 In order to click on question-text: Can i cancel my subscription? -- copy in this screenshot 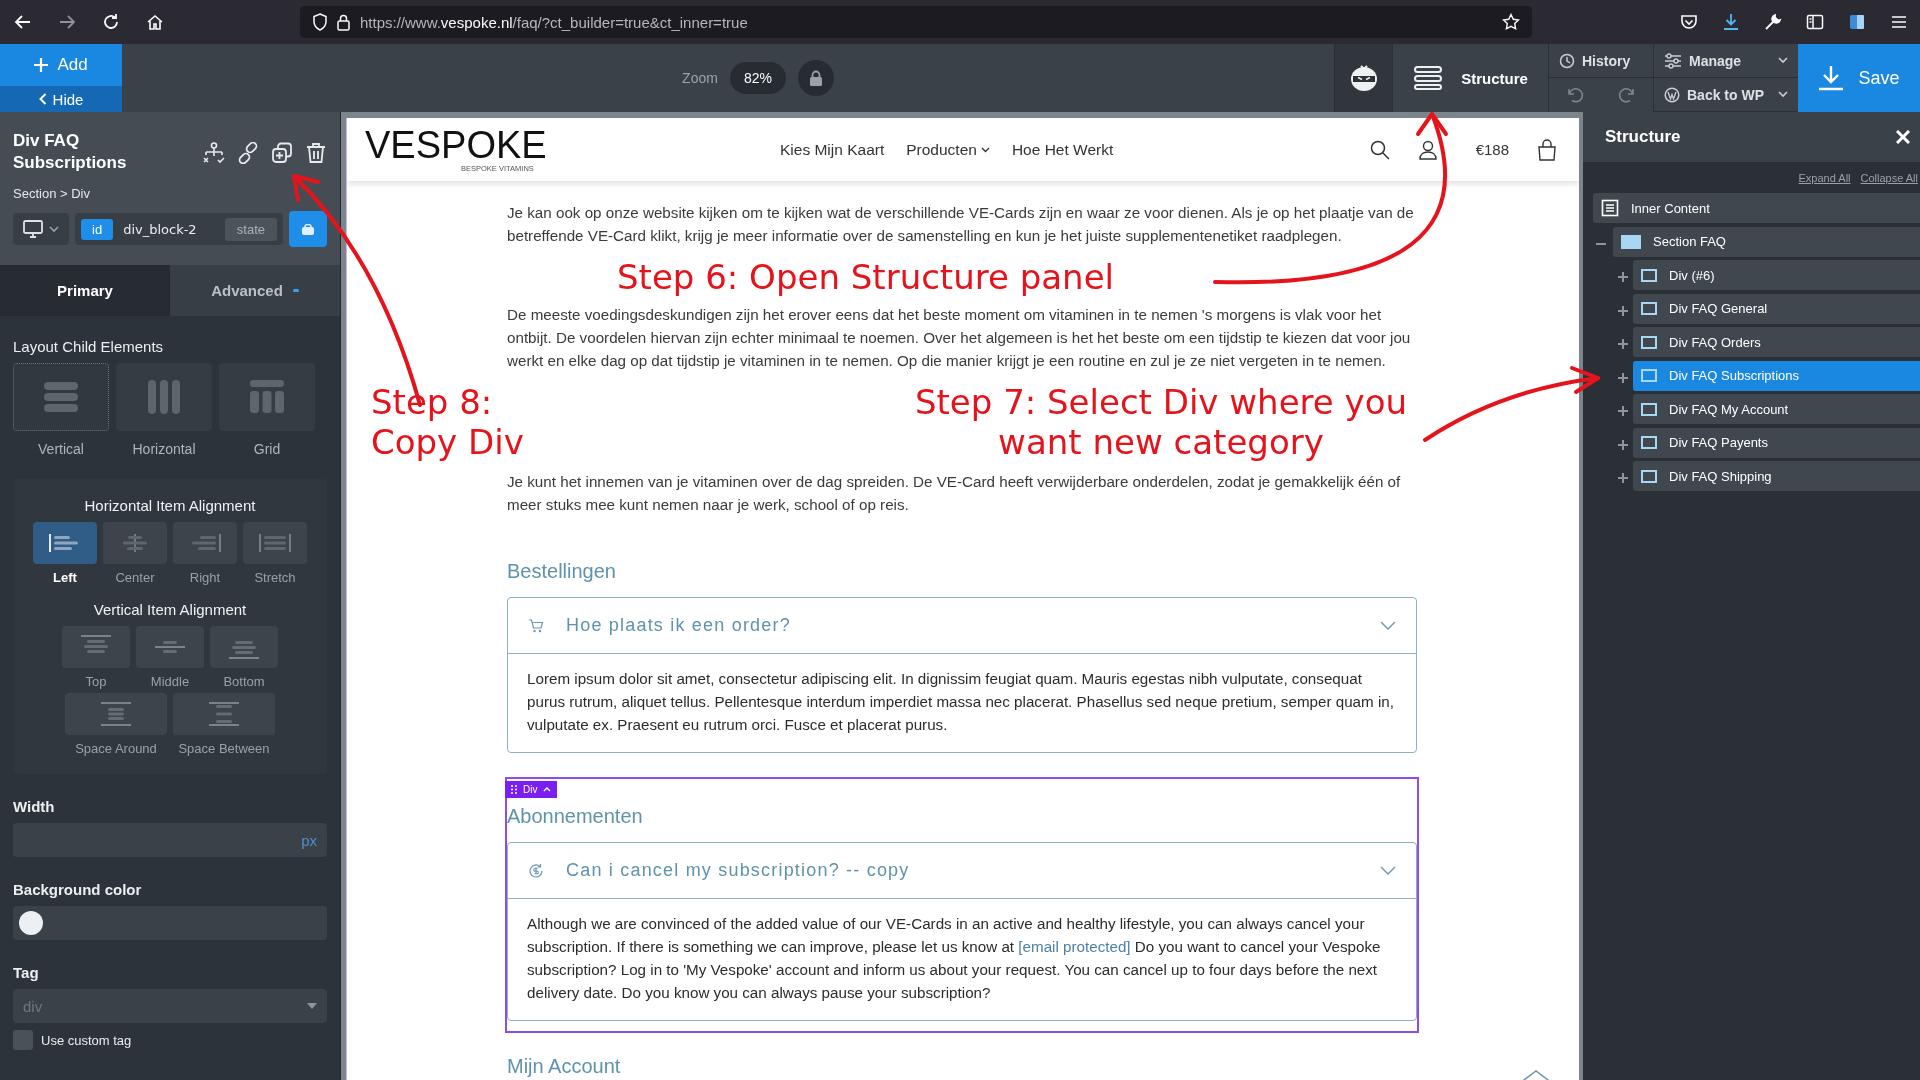, I will do `click(738, 870)`.